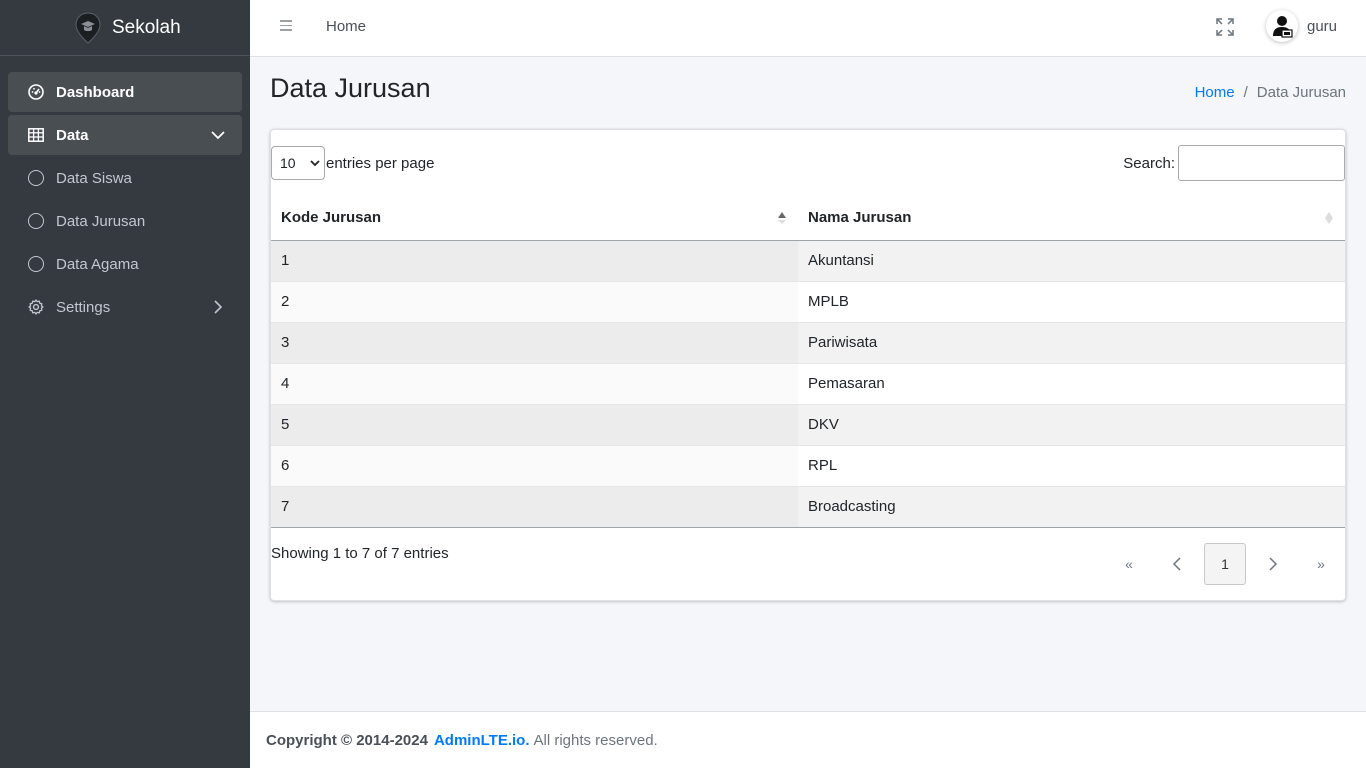 The height and width of the screenshot is (768, 1366). What do you see at coordinates (595, 740) in the screenshot?
I see `footer-rights: All rights reserved.` at bounding box center [595, 740].